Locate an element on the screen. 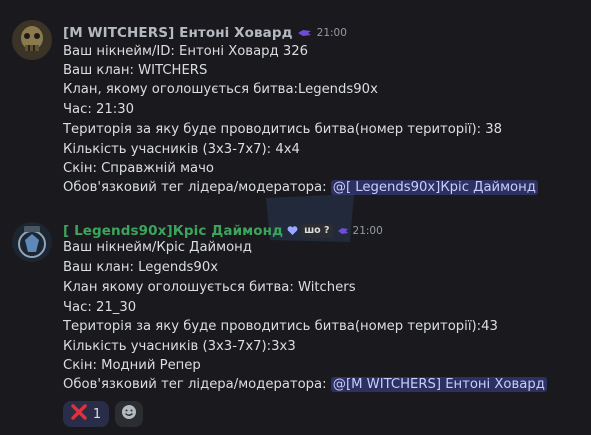 This screenshot has height=435, width=591. cross-mark-icon is located at coordinates (79, 414).